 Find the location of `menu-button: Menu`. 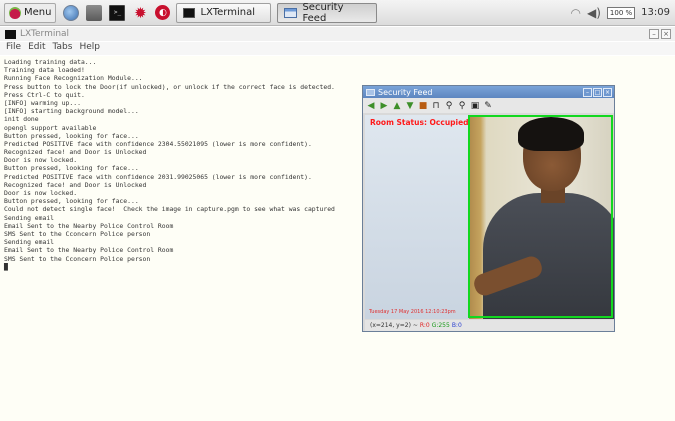

menu-button: Menu is located at coordinates (30, 12).